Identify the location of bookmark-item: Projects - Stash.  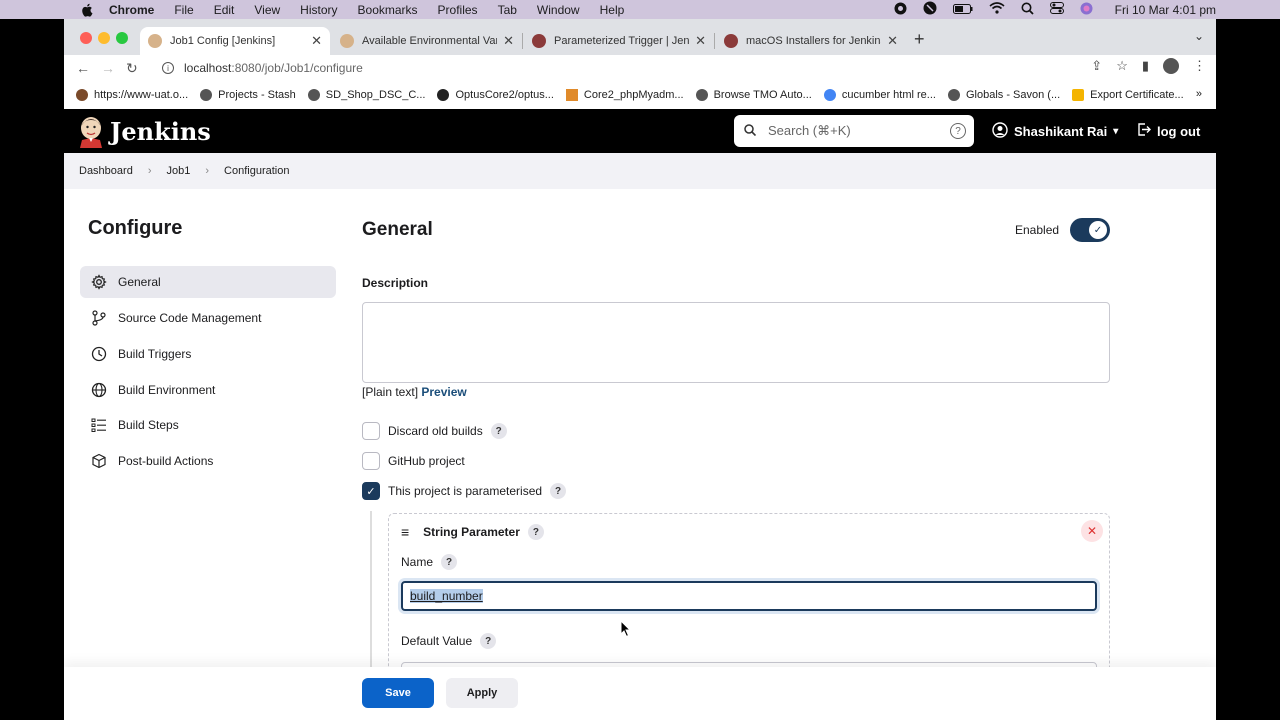
(248, 95).